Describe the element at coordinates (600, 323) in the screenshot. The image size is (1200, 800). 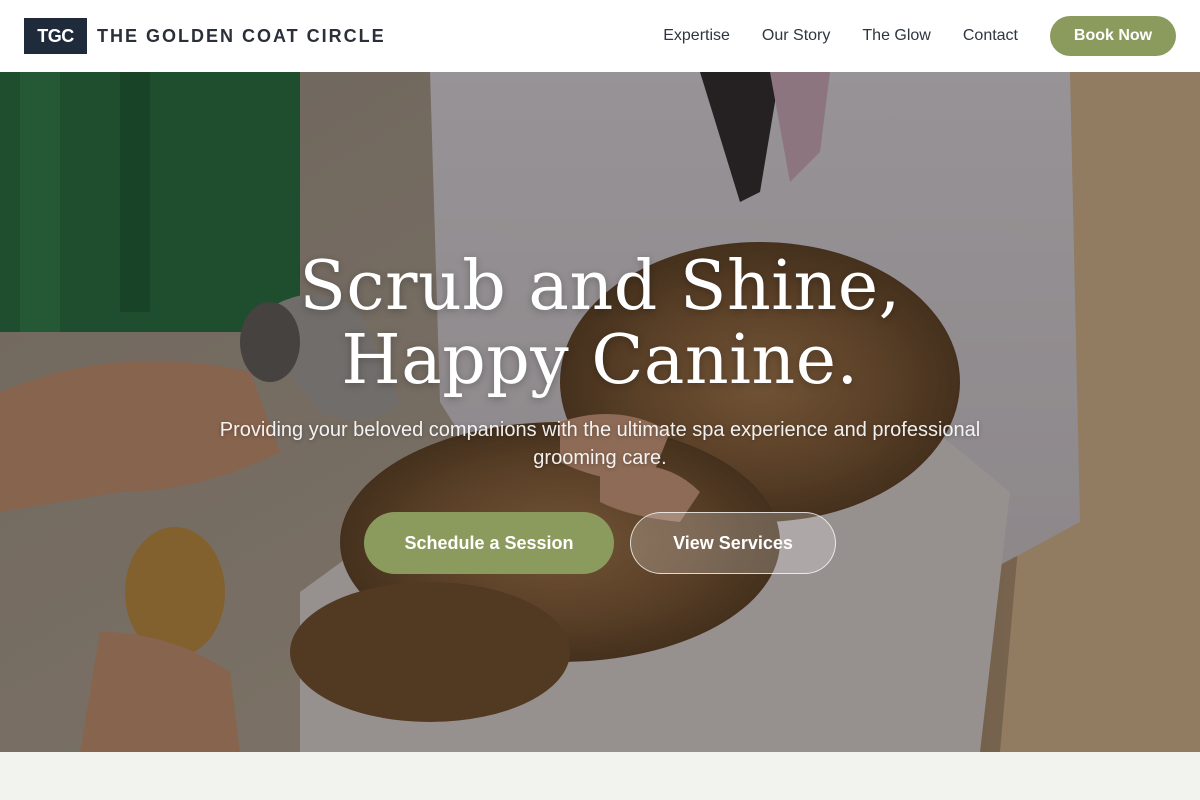
I see `hero-title: Scrub and Shine, Happy Canine.` at that location.